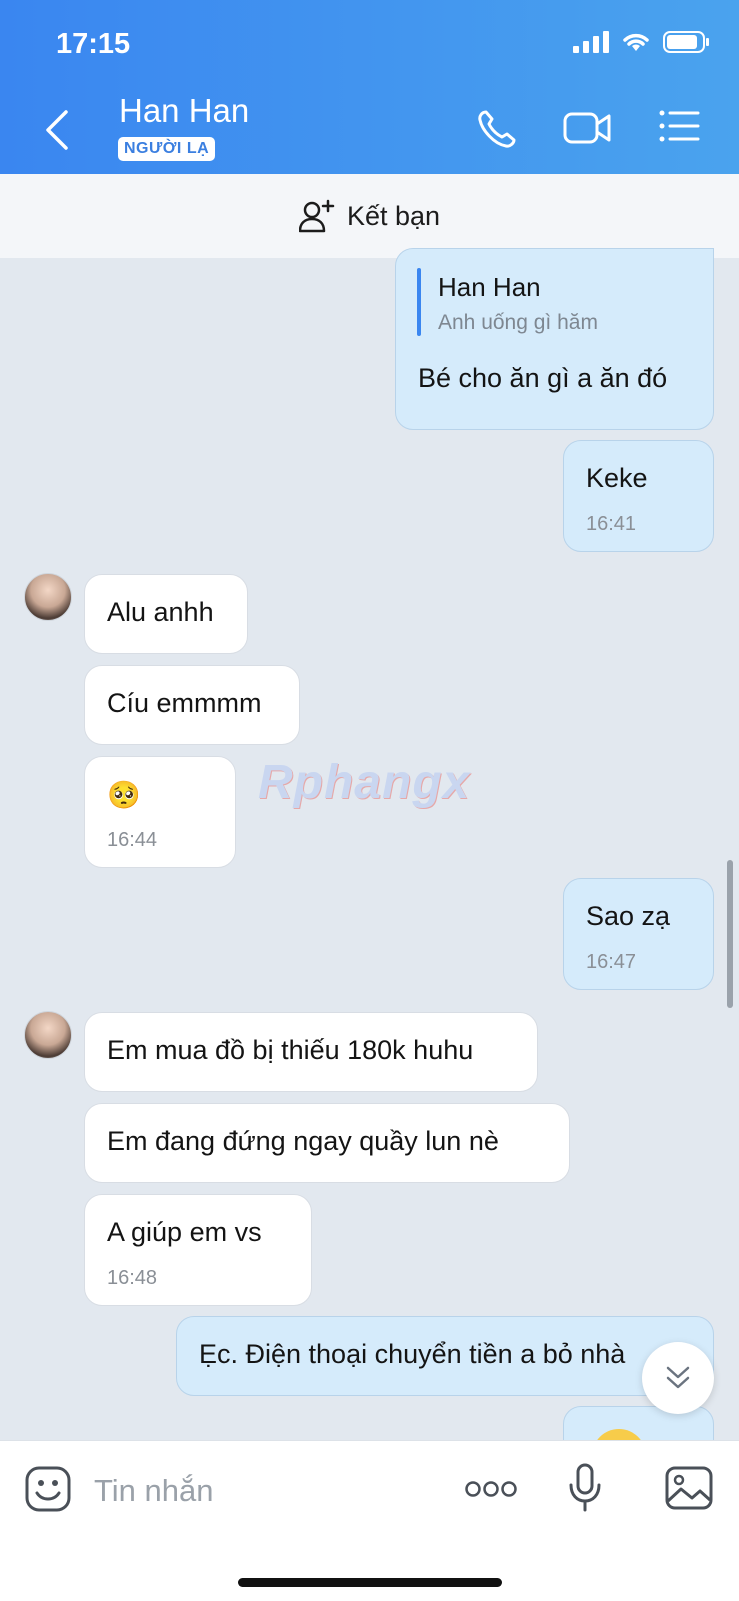  Describe the element at coordinates (184, 1232) in the screenshot. I see `message-text: A giúp em vs` at that location.